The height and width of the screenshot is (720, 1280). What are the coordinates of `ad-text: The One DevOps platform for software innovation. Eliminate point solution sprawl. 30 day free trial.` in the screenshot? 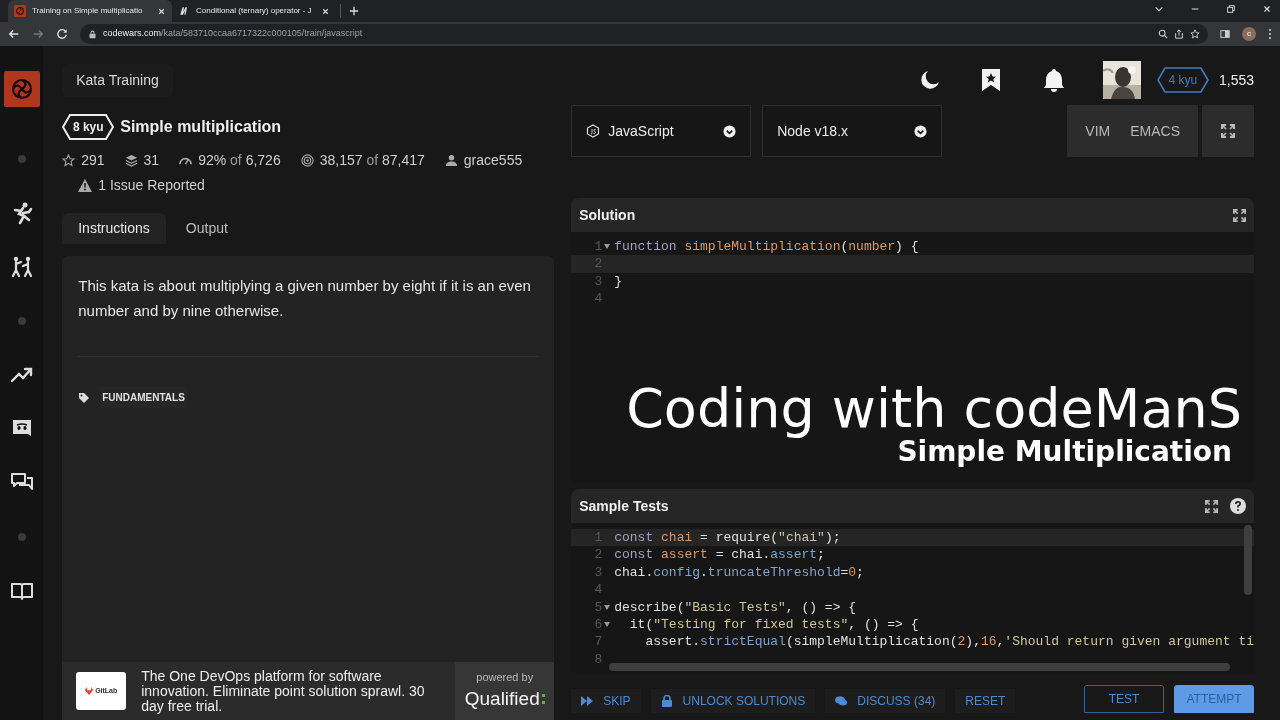 It's located at (291, 691).